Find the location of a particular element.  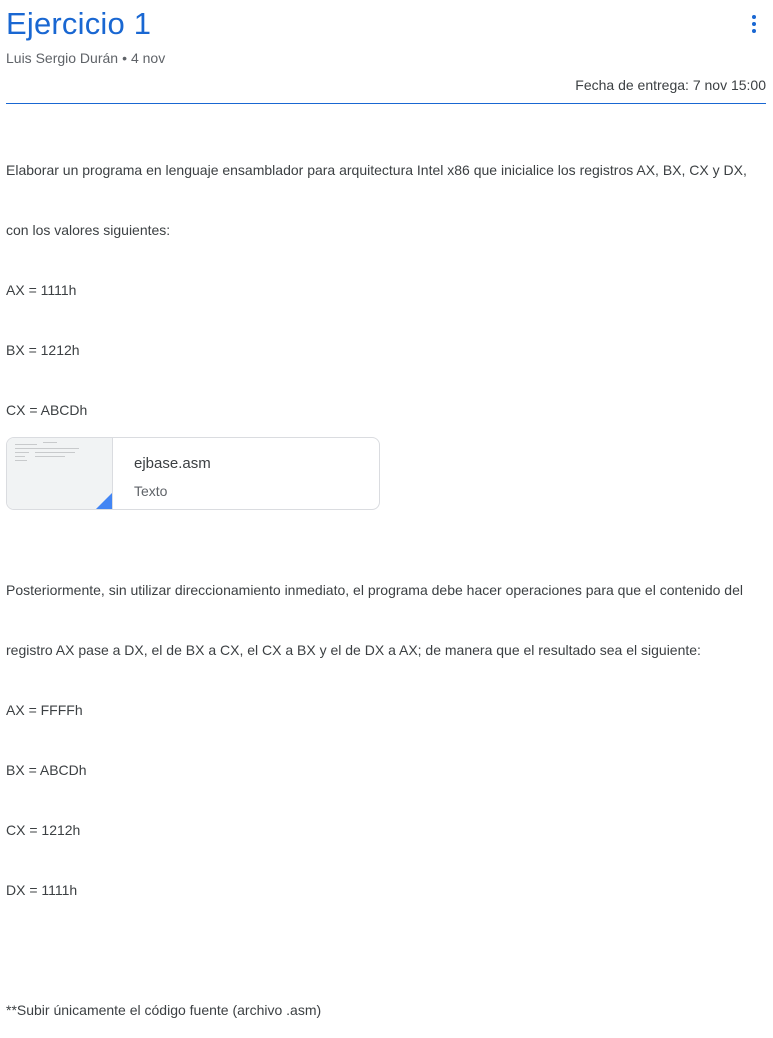

author-name: Luis Sergio Durán is located at coordinates (62, 58).